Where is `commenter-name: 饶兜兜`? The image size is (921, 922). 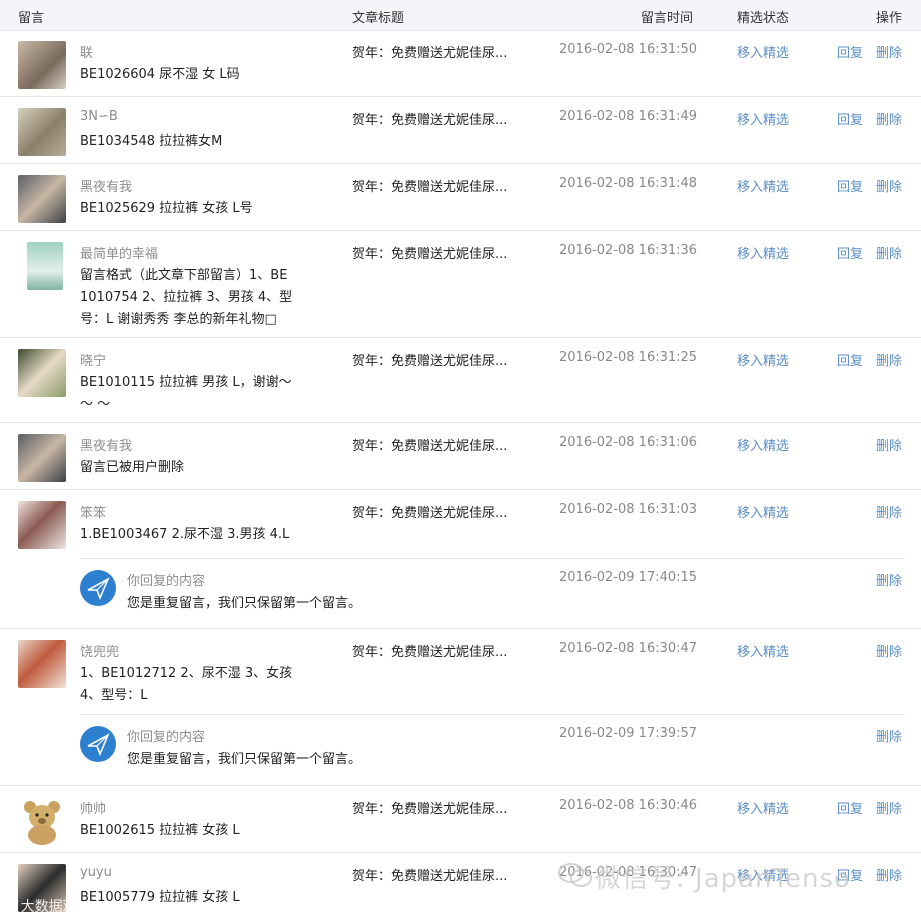
commenter-name: 饶兜兜 is located at coordinates (100, 652).